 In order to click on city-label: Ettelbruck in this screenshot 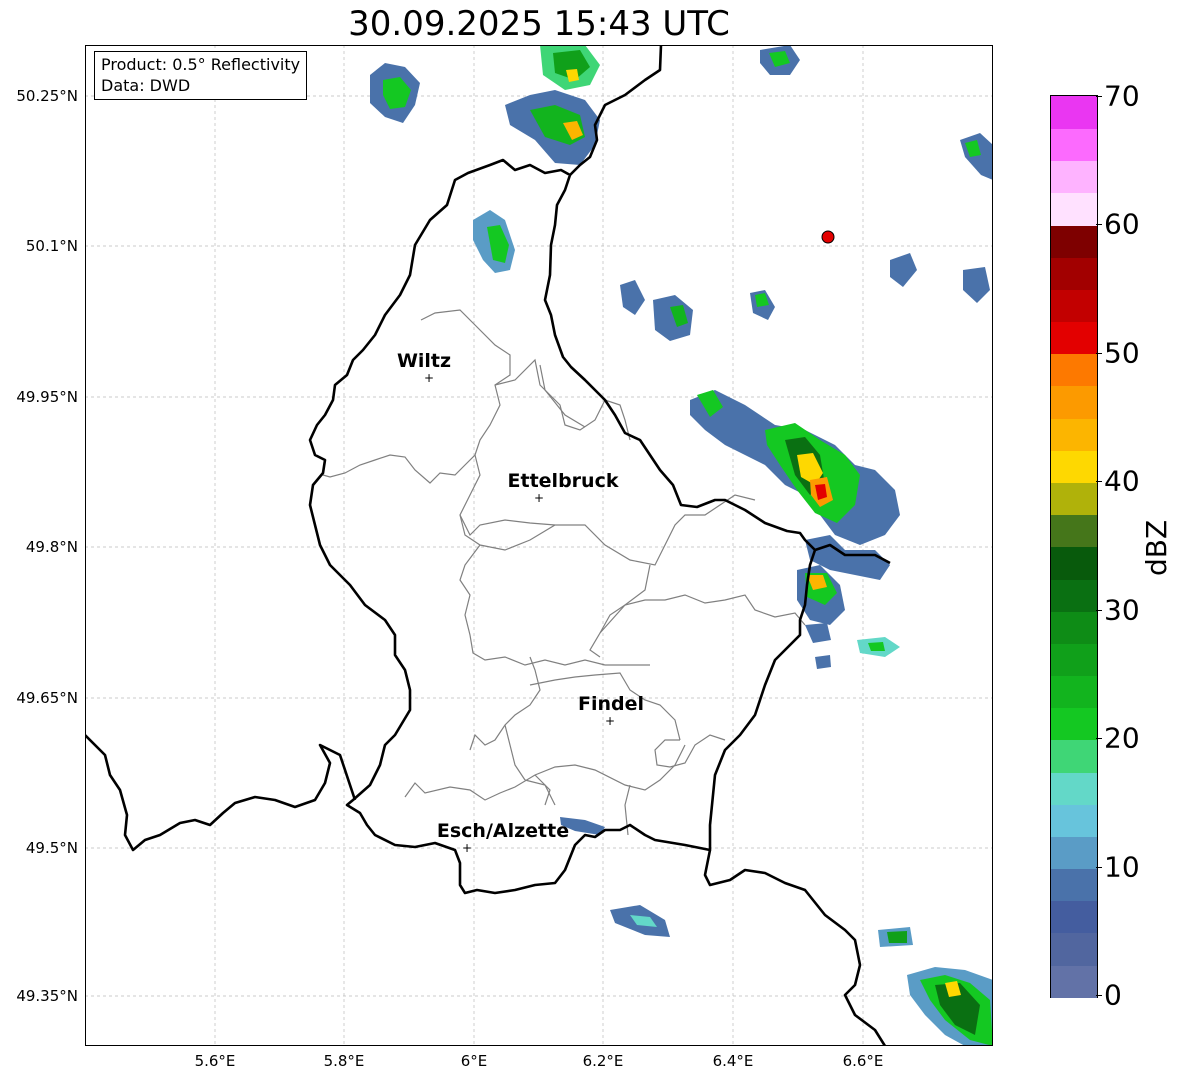, I will do `click(563, 481)`.